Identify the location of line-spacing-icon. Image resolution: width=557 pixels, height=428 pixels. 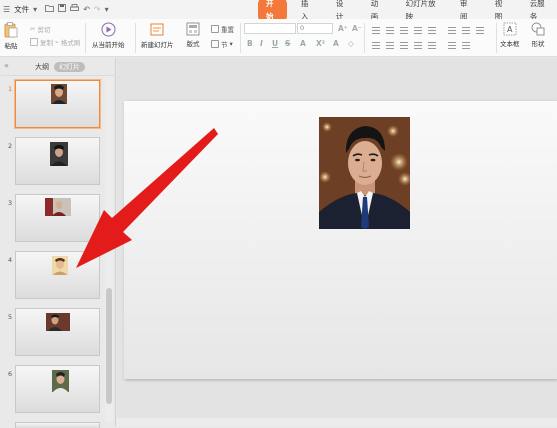
(432, 30).